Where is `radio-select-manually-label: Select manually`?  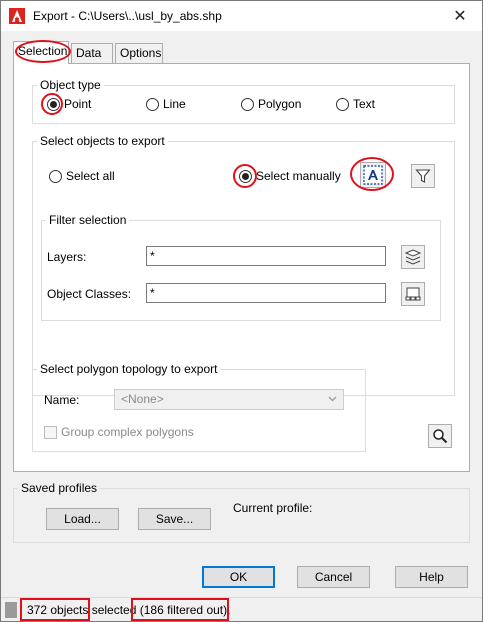
radio-select-manually-label: Select manually is located at coordinates (298, 176).